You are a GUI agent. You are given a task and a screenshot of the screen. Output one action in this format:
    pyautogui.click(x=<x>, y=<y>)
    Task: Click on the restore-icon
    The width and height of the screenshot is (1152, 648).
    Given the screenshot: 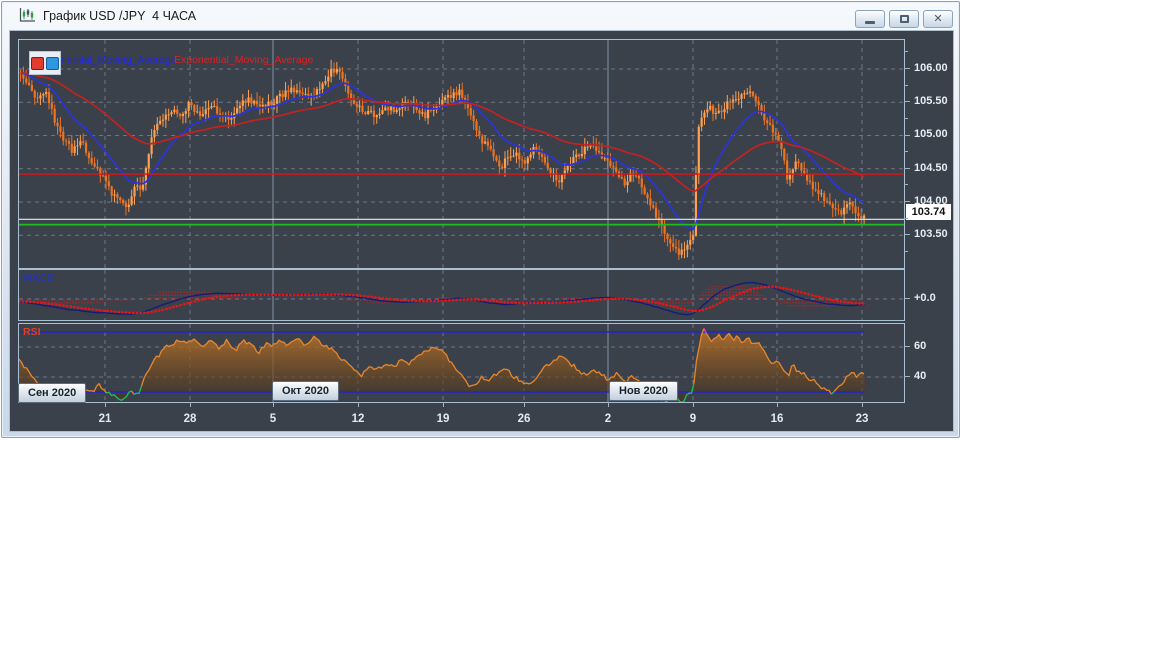 What is the action you would take?
    pyautogui.click(x=904, y=19)
    